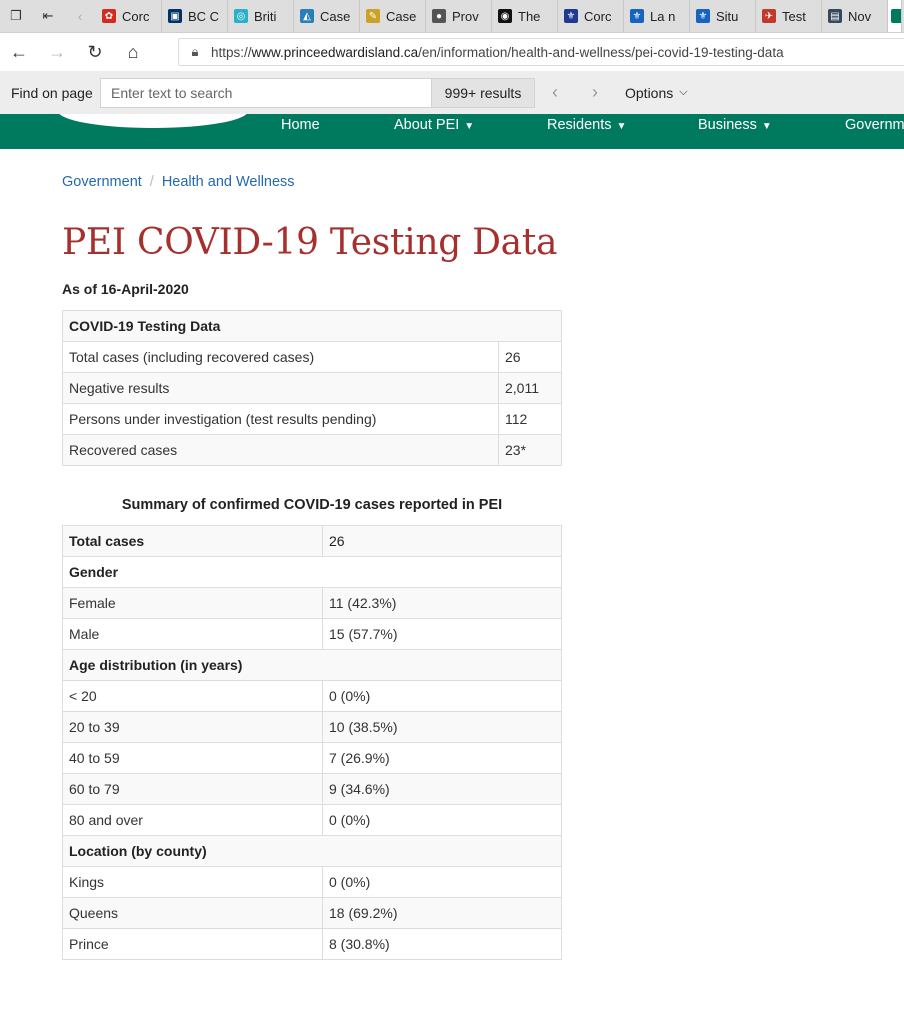 The height and width of the screenshot is (1020, 904). What do you see at coordinates (327, 16) in the screenshot?
I see `browser-tab: ◭ Case` at bounding box center [327, 16].